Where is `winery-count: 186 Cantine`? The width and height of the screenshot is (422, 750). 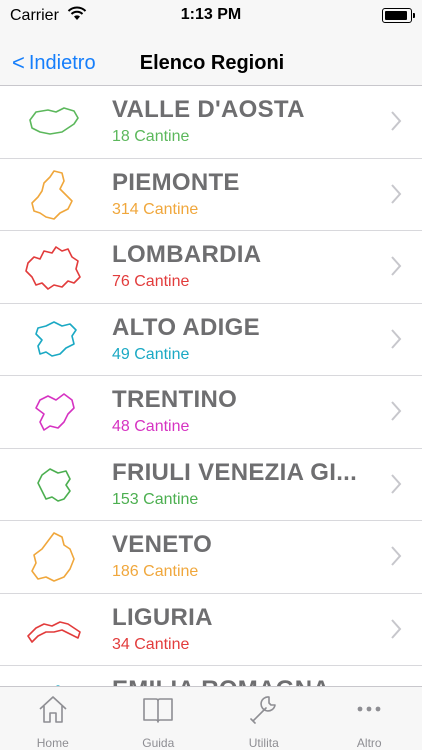 winery-count: 186 Cantine is located at coordinates (155, 571).